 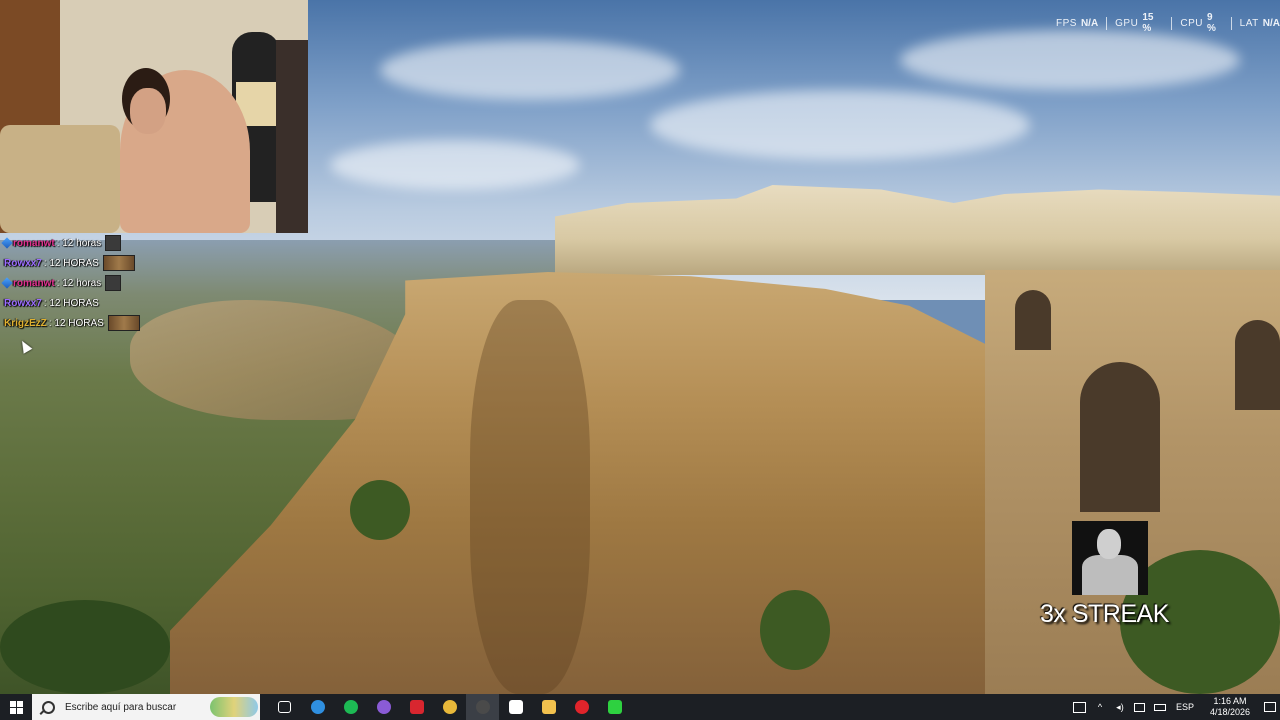 I want to click on perf-gpu: GPU 15 %, so click(x=1139, y=23).